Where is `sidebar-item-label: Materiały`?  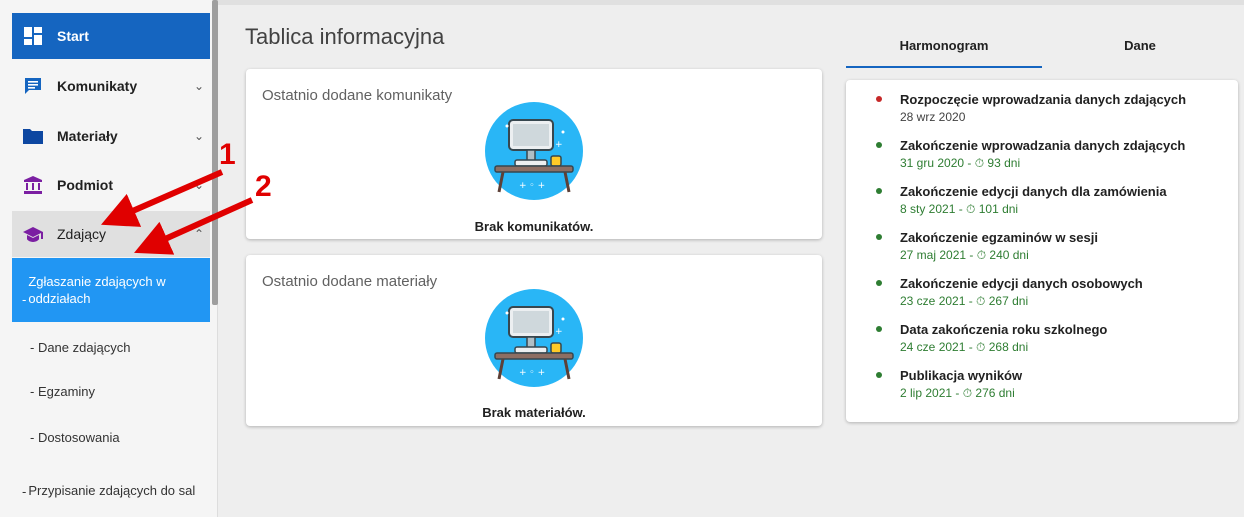
sidebar-item-label: Materiały is located at coordinates (87, 136).